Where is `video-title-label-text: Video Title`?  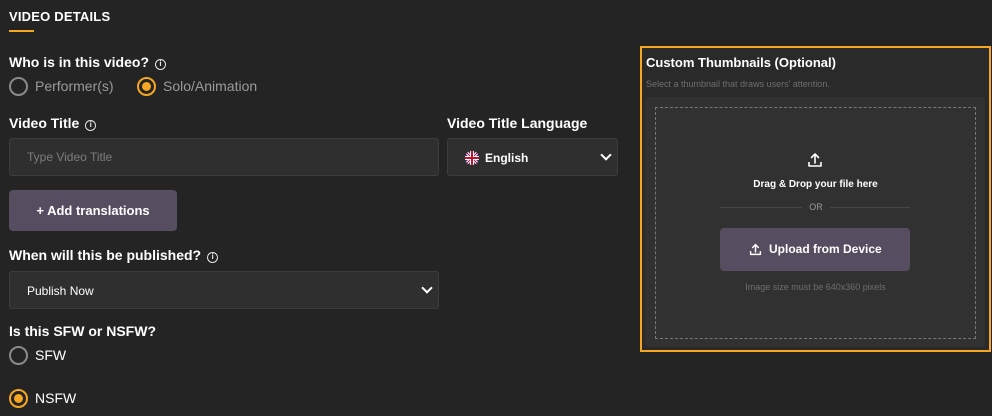
video-title-label-text: Video Title is located at coordinates (44, 123).